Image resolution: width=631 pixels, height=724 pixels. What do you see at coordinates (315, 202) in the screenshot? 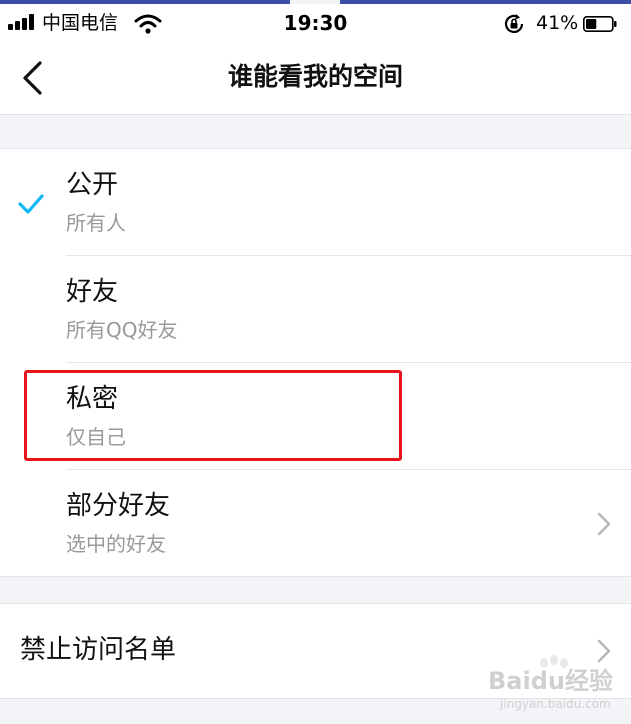
I see `option-public: 公开 所有人` at bounding box center [315, 202].